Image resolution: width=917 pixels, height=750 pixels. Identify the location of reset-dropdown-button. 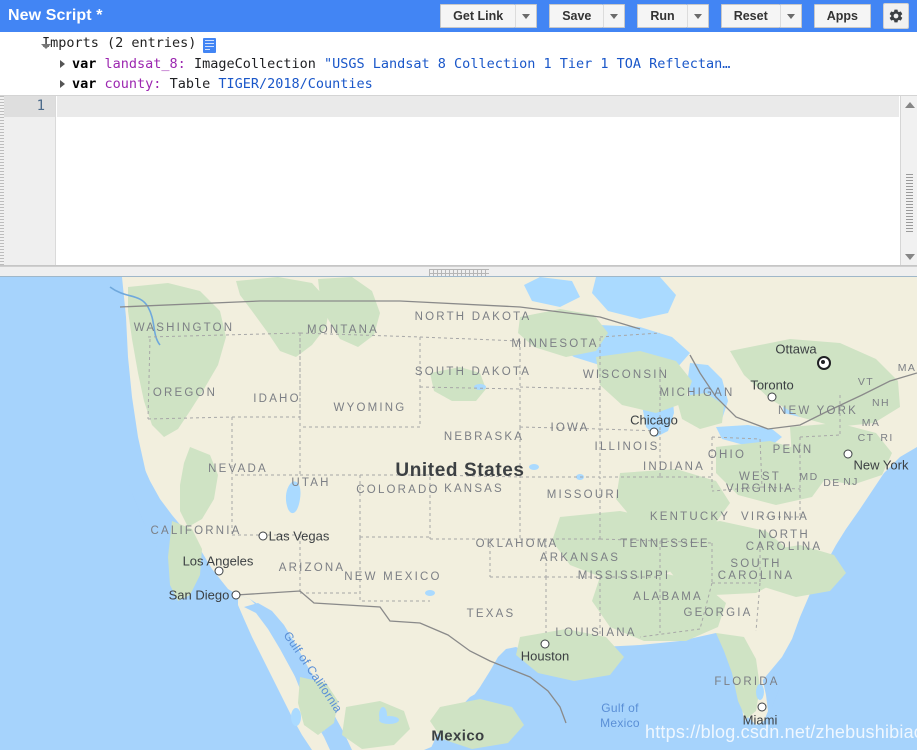
(790, 16).